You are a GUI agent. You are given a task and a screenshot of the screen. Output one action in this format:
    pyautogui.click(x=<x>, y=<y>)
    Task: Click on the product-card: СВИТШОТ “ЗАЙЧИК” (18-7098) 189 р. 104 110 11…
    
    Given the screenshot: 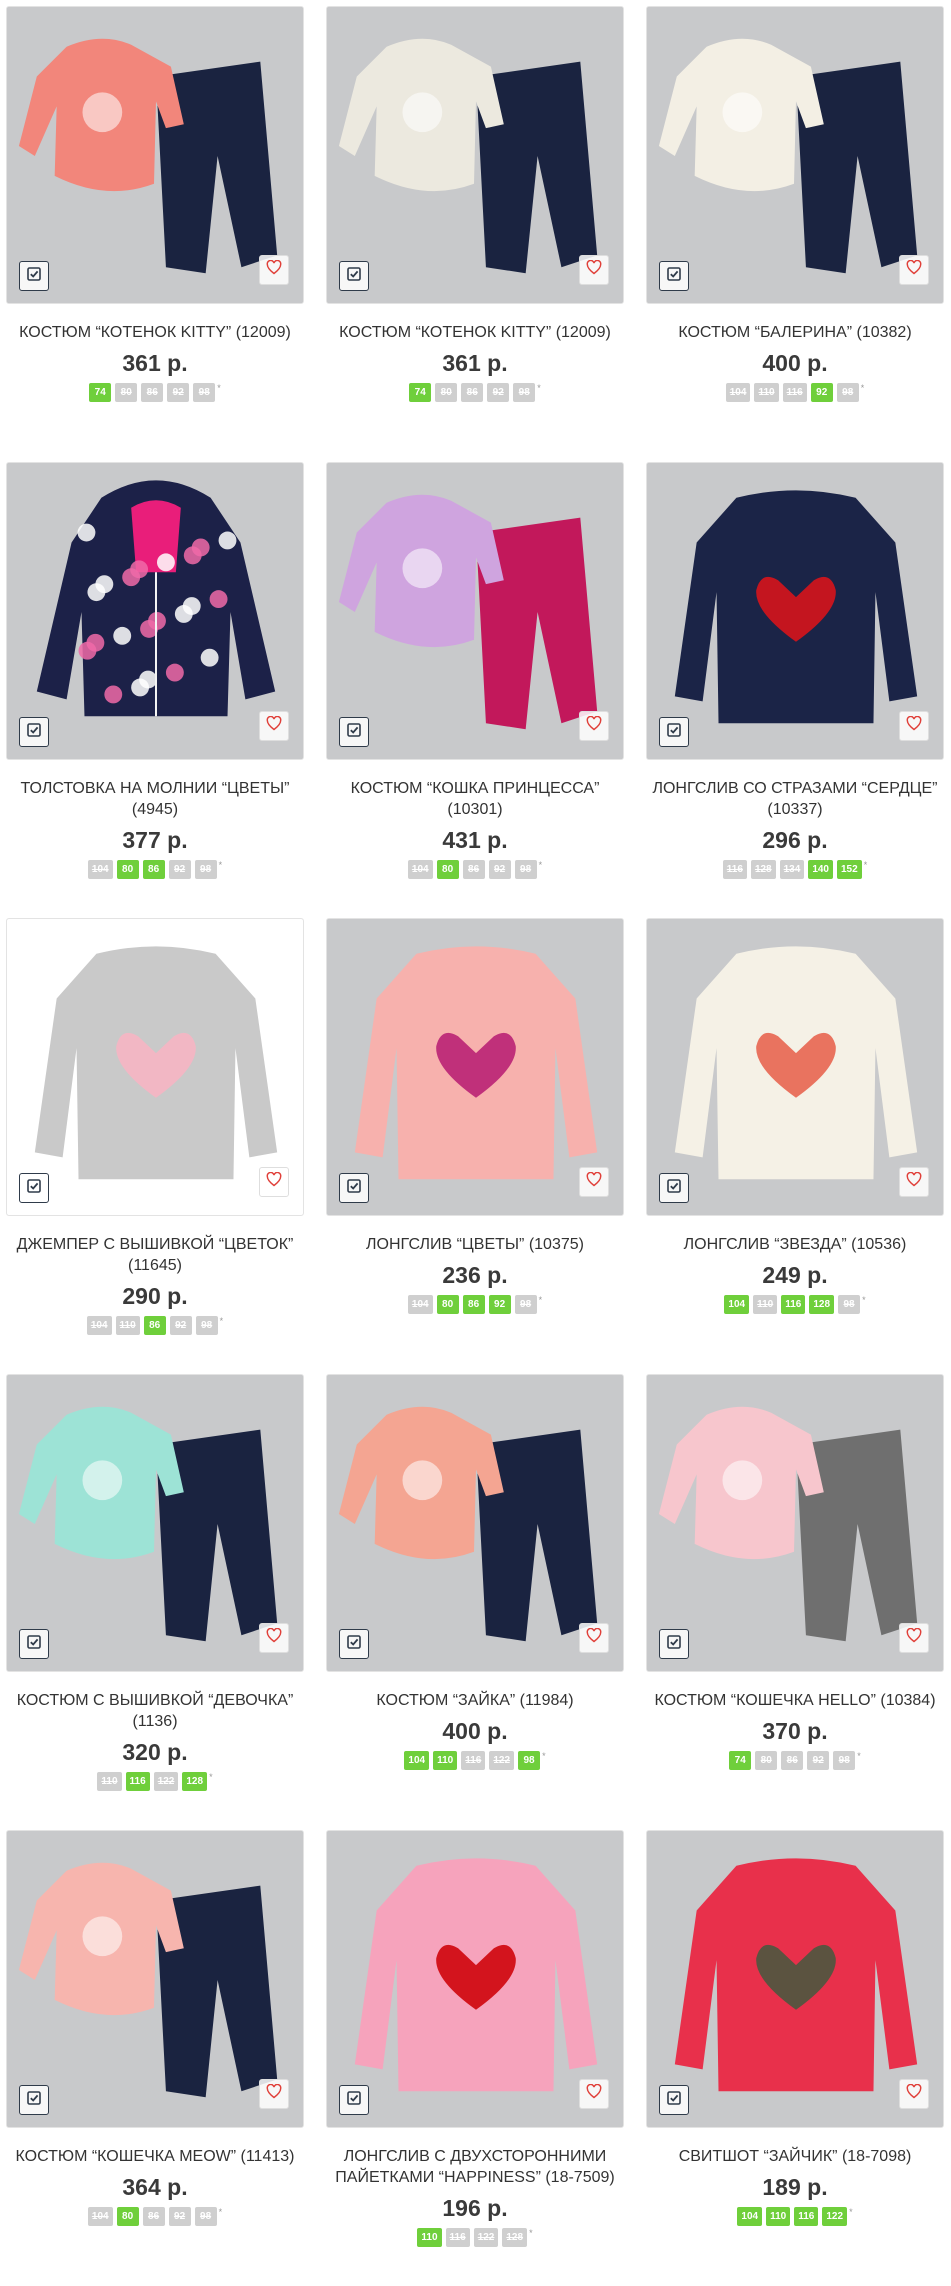 What is the action you would take?
    pyautogui.click(x=795, y=2058)
    